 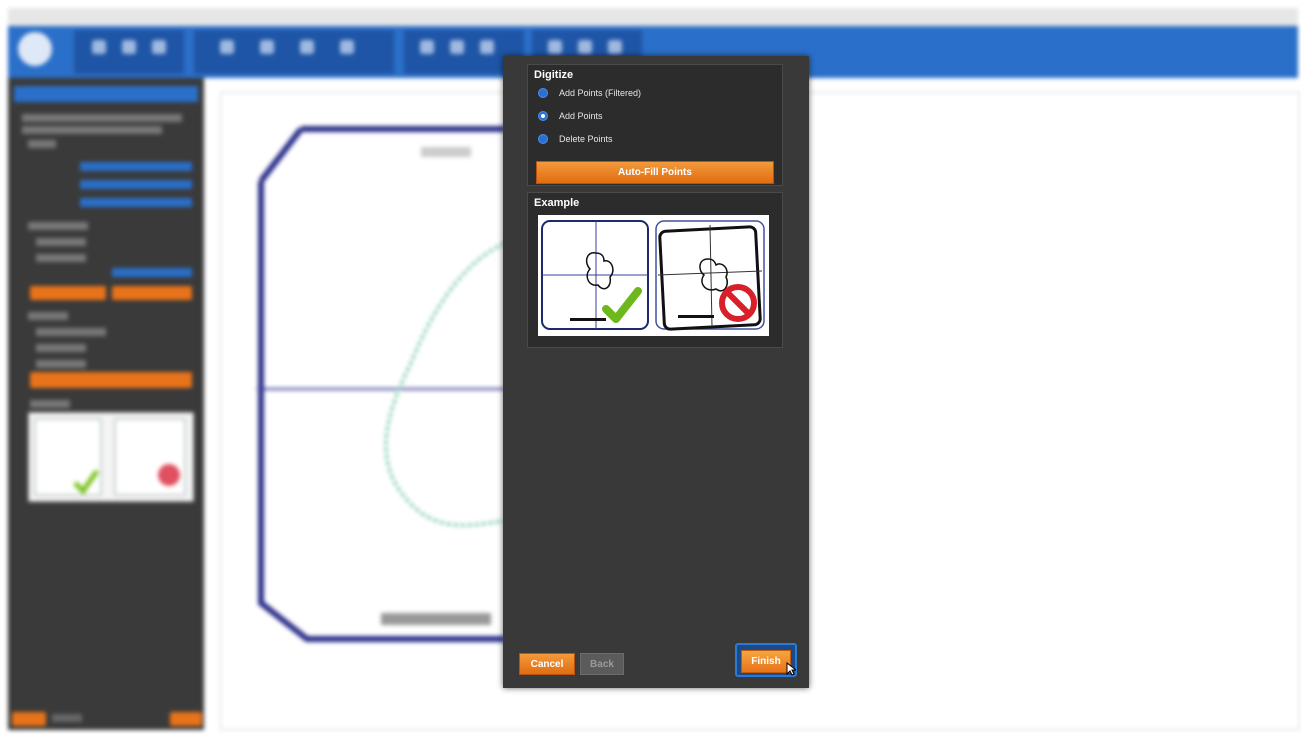 I want to click on radio-add-points: Add Points, so click(x=570, y=116).